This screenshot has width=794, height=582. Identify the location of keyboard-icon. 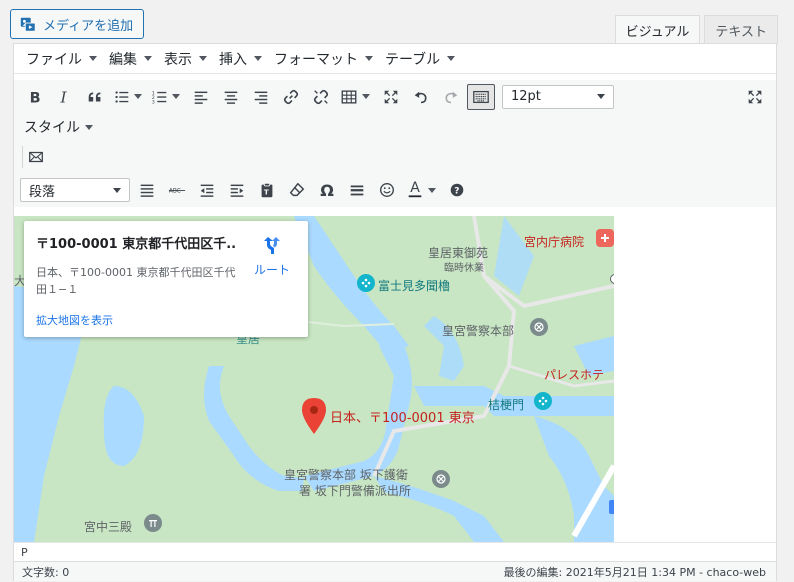
(481, 96).